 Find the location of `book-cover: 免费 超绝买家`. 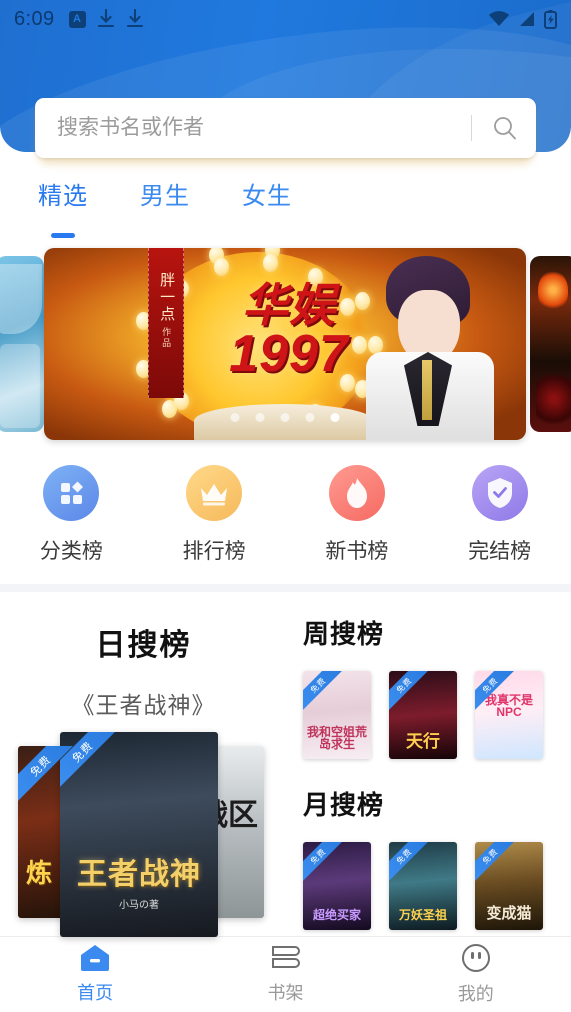

book-cover: 免费 超绝买家 is located at coordinates (337, 886).